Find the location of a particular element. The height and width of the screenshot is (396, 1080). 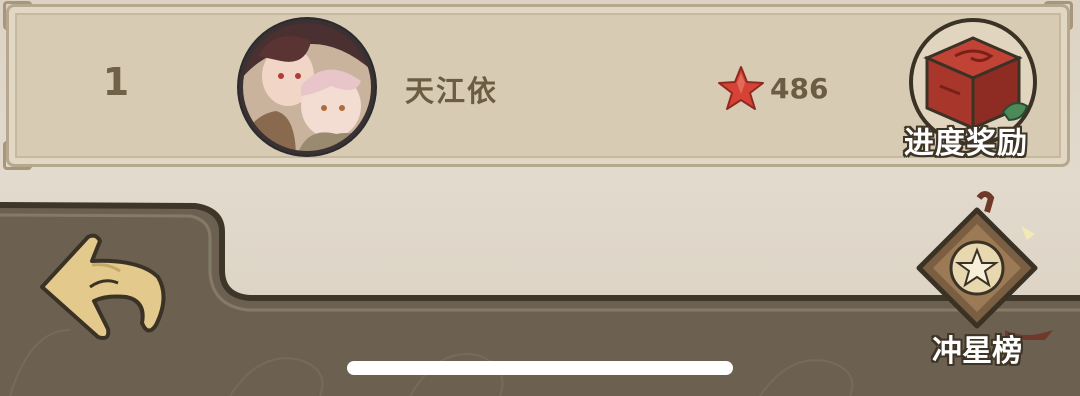

star-ranking-button: 冲星榜 is located at coordinates (977, 348).